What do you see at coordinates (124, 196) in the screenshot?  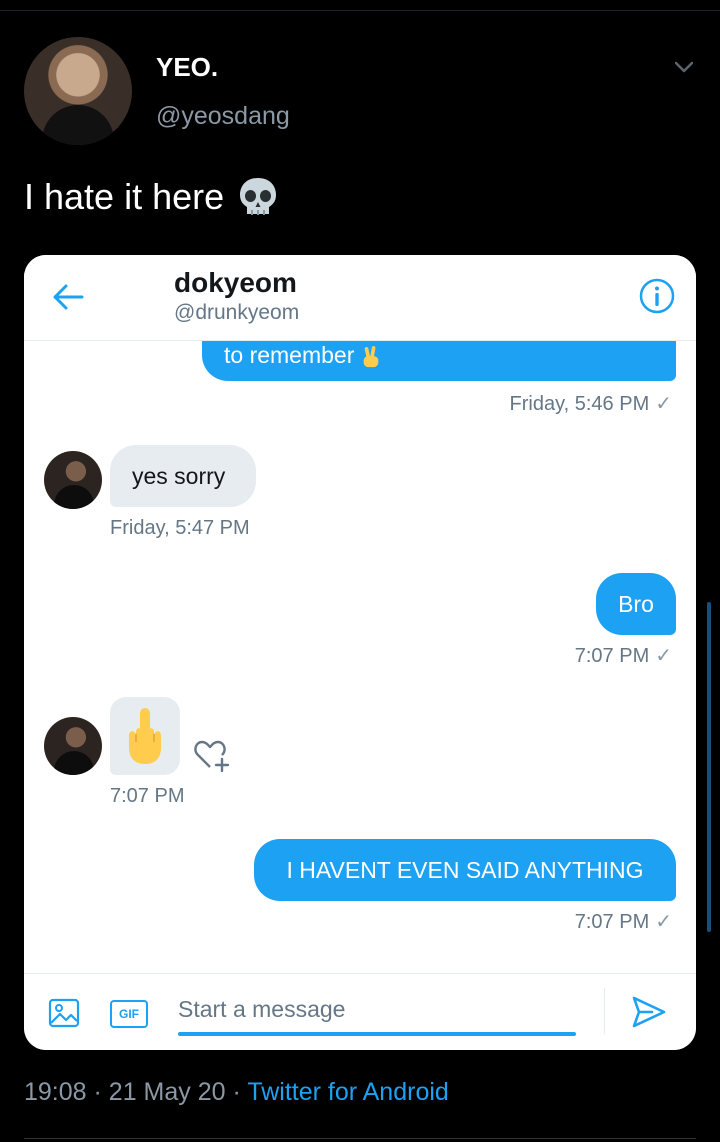 I see `tweet-text-content: I hate it here` at bounding box center [124, 196].